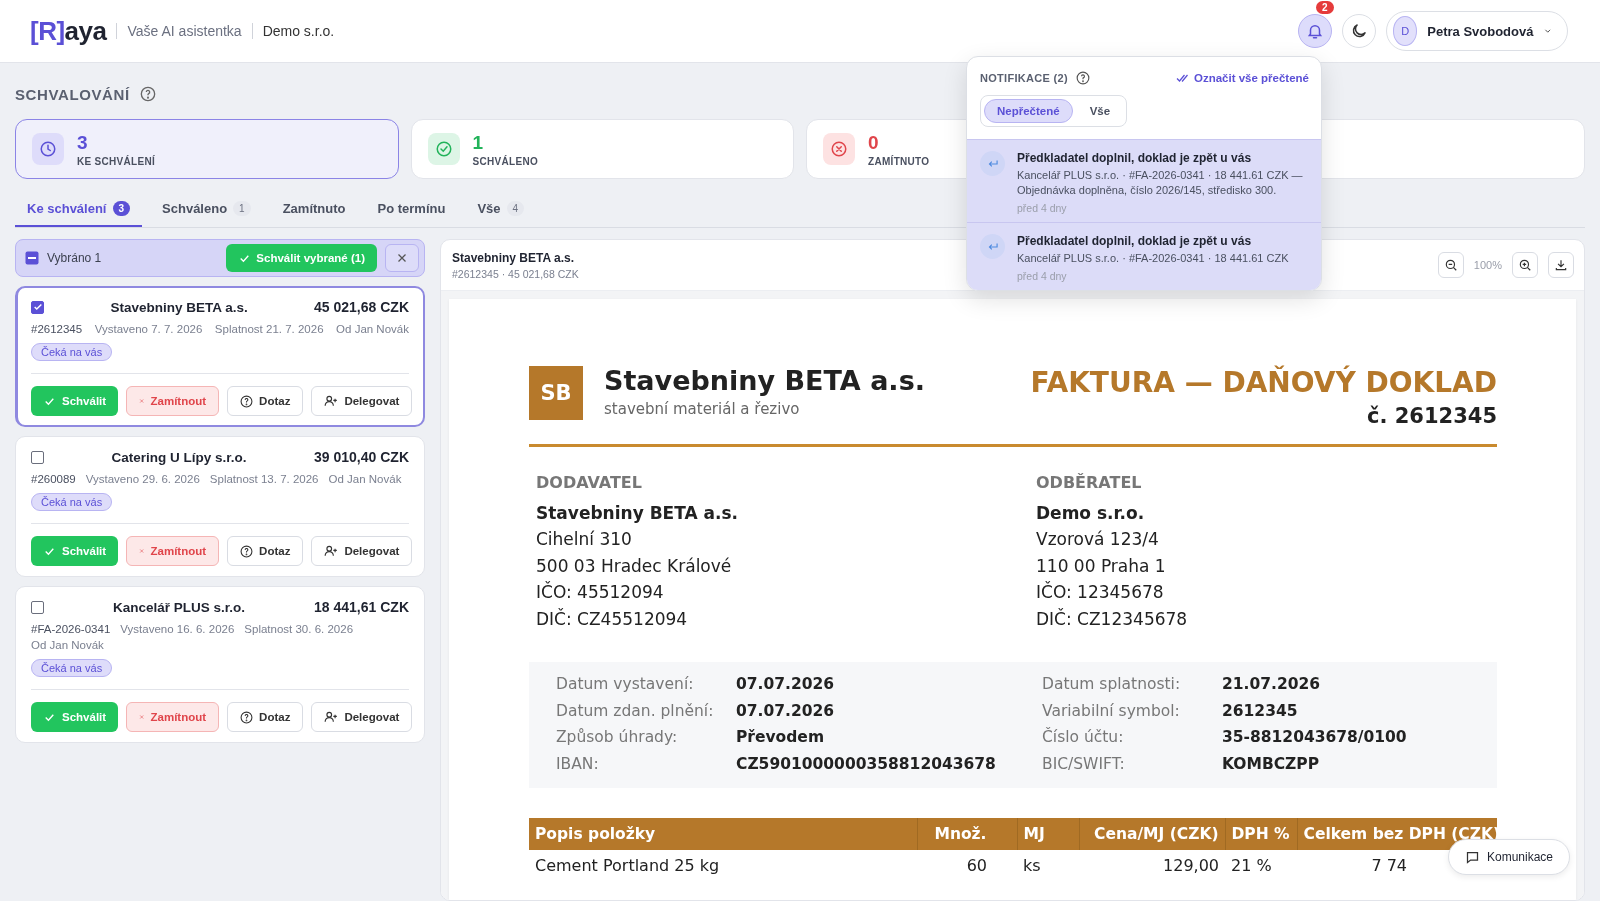 Image resolution: width=1600 pixels, height=901 pixels. Describe the element at coordinates (1098, 539) in the screenshot. I see `address-line: Vzorová 123/4` at that location.